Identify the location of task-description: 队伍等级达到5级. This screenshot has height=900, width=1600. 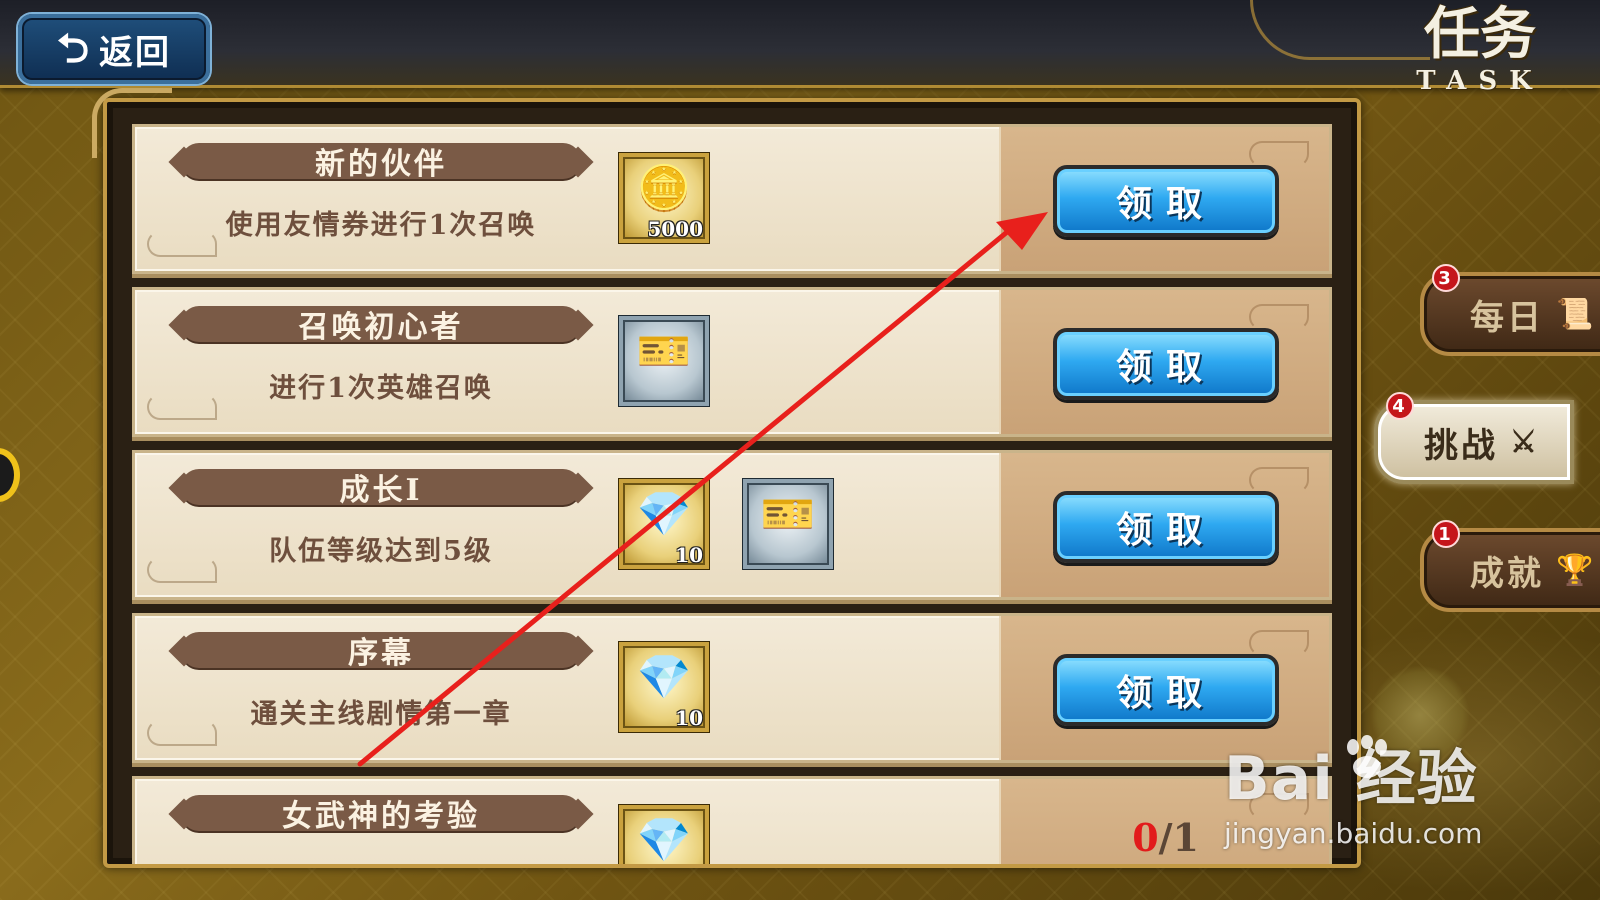
(381, 551).